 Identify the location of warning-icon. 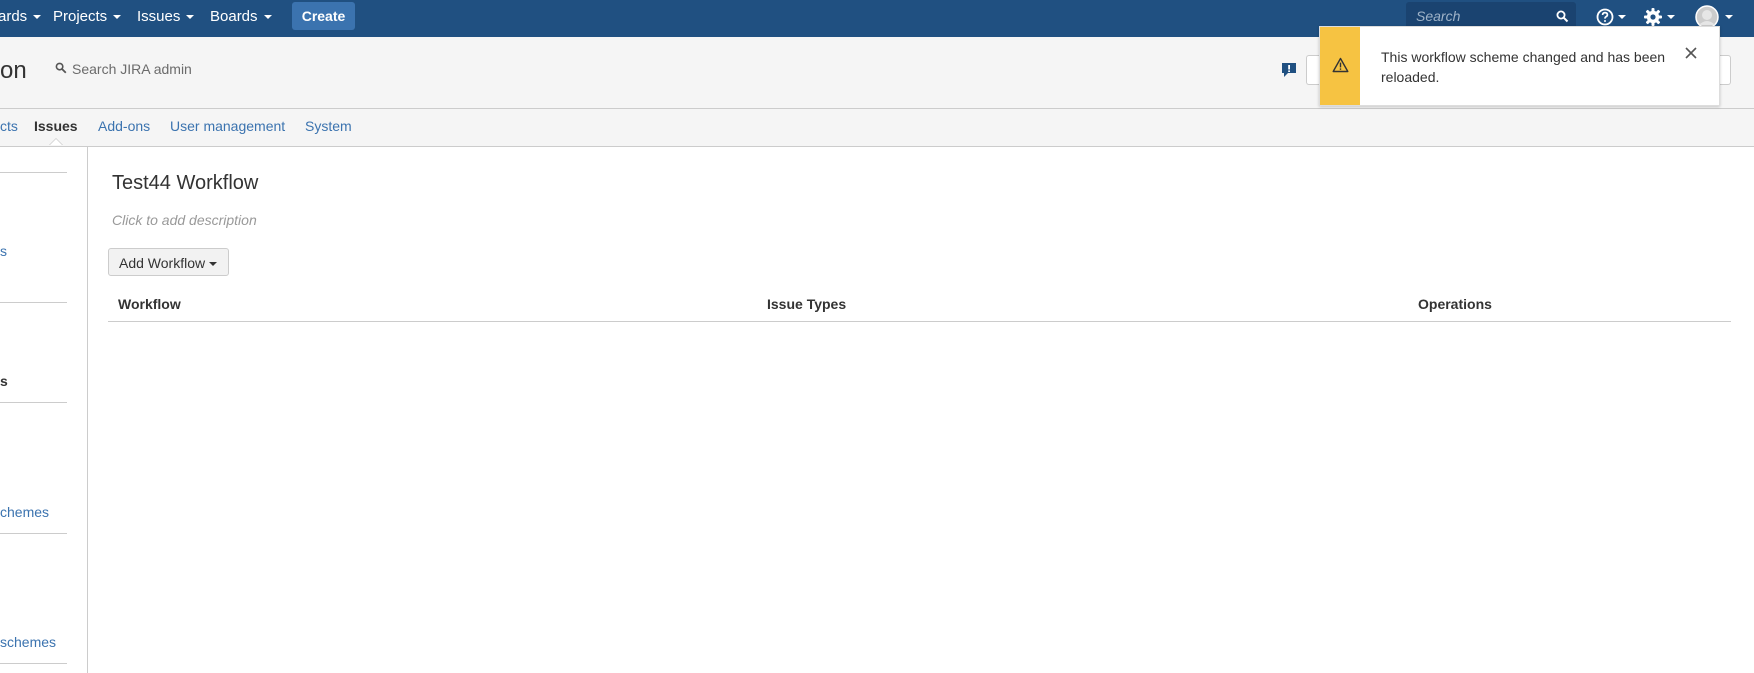
(1340, 65).